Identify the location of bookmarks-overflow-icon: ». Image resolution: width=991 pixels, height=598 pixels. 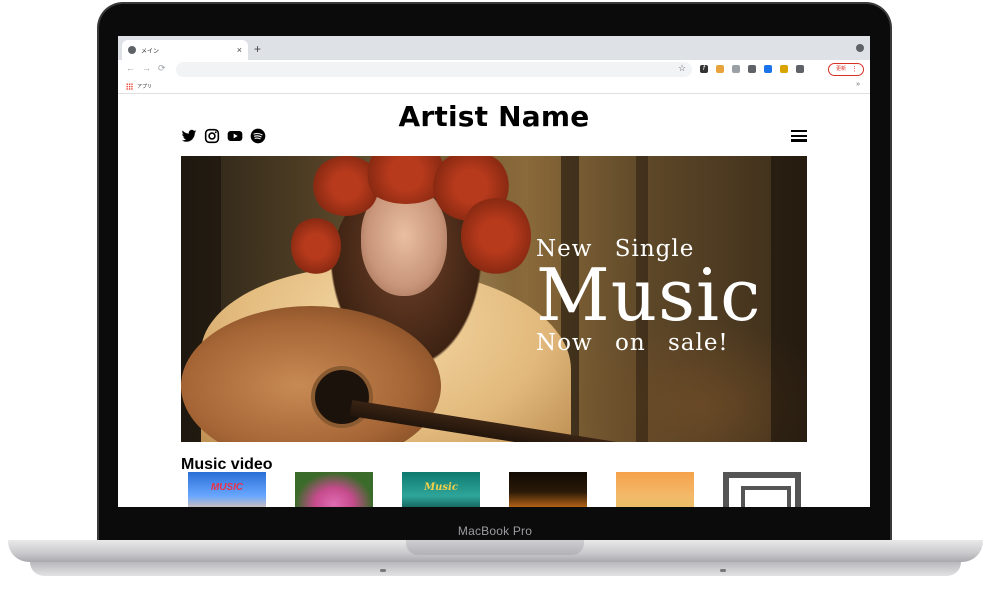
(858, 84).